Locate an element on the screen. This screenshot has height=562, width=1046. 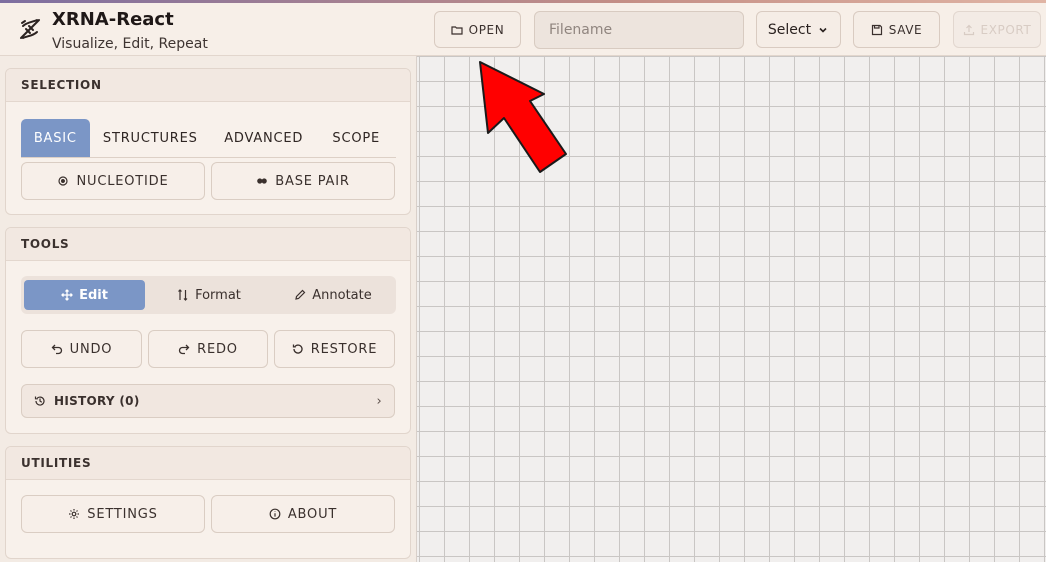
settings-button-label: SETTINGS is located at coordinates (122, 514).